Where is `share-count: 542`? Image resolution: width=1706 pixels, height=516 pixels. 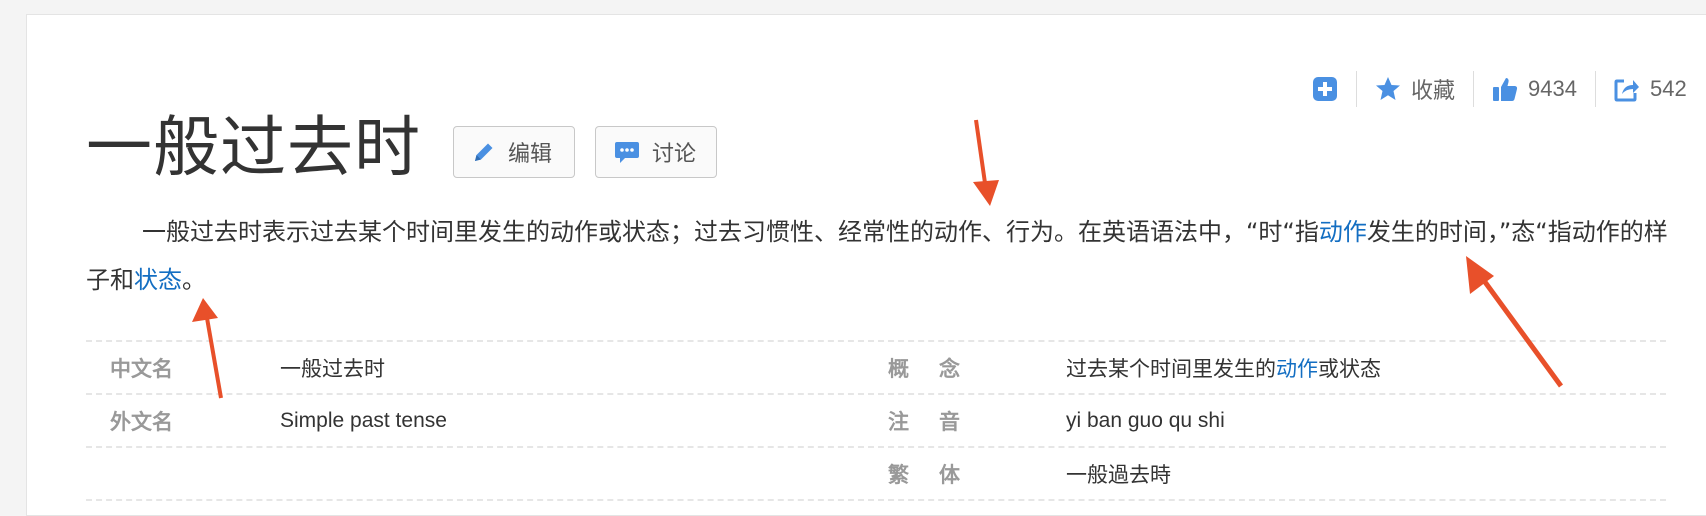 share-count: 542 is located at coordinates (1668, 88).